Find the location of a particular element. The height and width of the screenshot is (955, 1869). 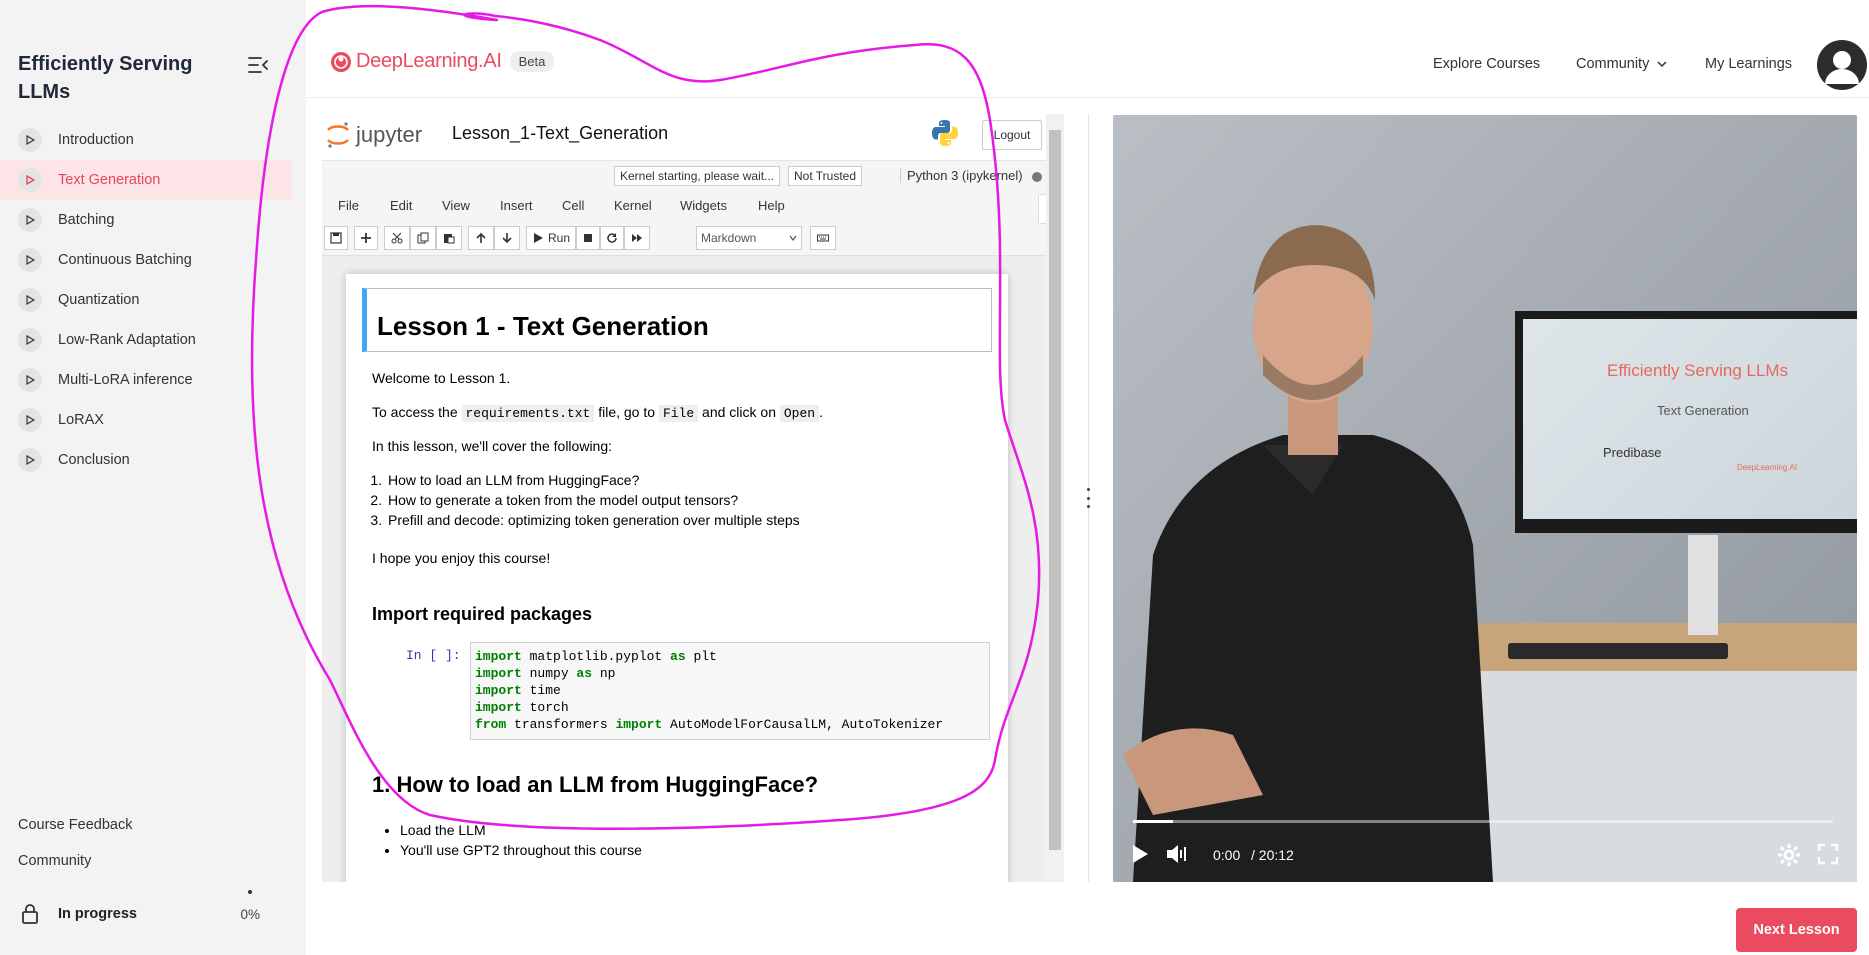

sidebar-footer: Course Feedback Community is located at coordinates (148, 851).